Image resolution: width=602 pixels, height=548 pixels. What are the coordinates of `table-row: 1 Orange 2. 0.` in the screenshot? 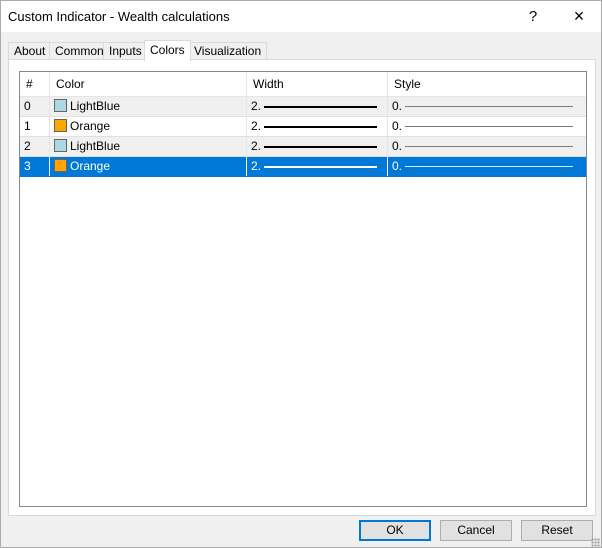 It's located at (303, 127).